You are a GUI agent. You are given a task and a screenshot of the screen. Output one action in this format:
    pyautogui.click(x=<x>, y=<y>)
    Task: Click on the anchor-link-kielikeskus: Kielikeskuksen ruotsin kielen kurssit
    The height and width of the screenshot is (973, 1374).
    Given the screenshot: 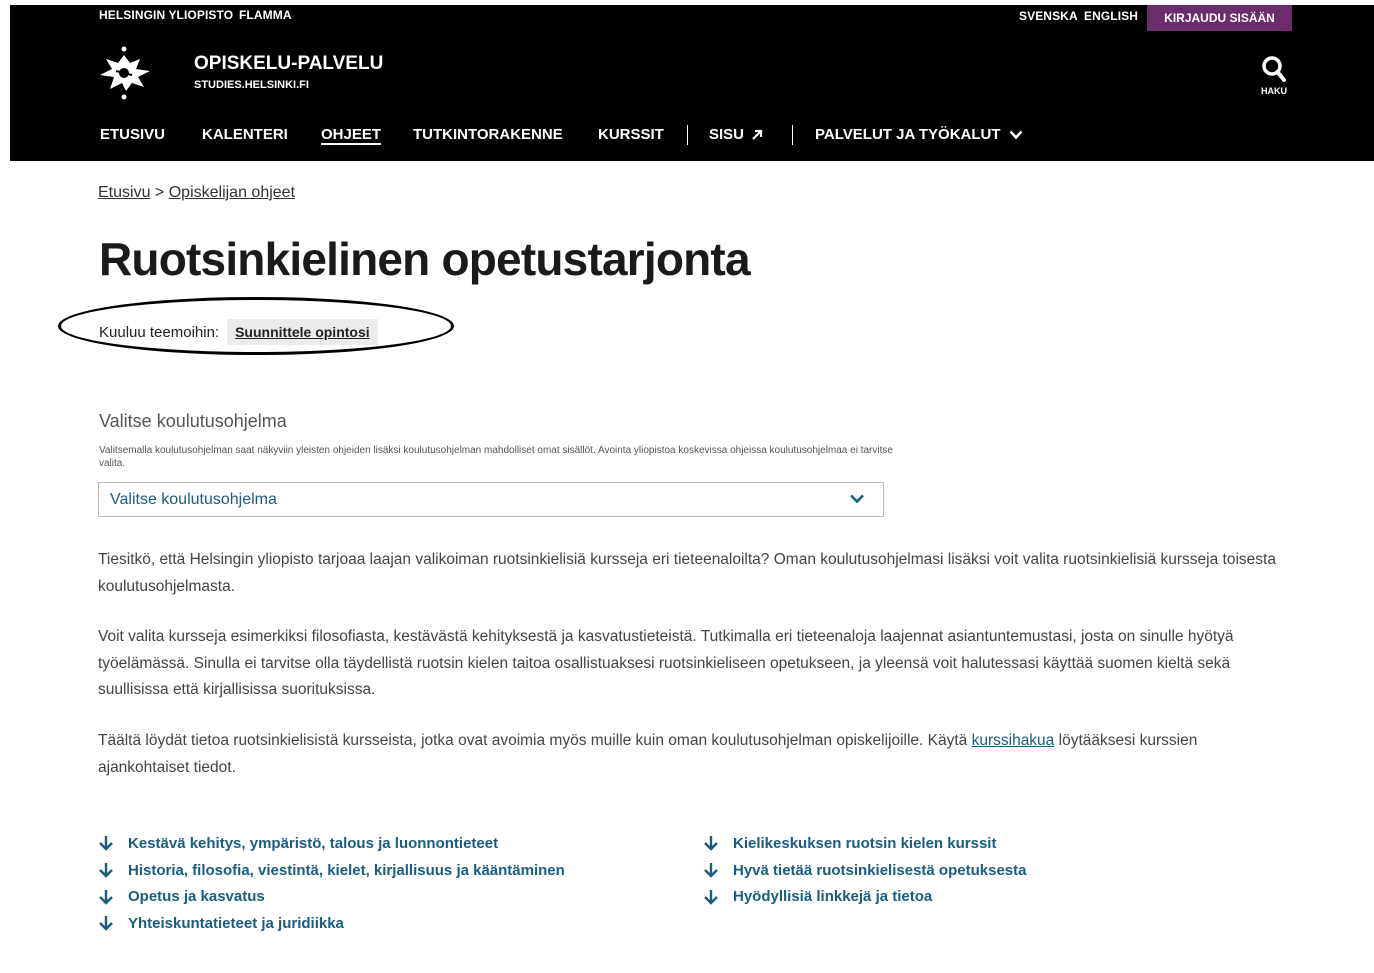 What is the action you would take?
    pyautogui.click(x=864, y=843)
    